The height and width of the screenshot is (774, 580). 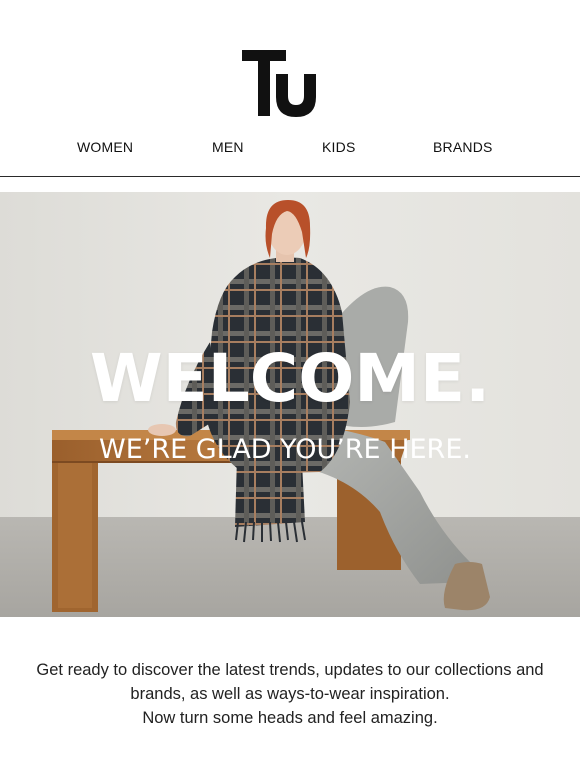 I want to click on header-divider, so click(x=290, y=176).